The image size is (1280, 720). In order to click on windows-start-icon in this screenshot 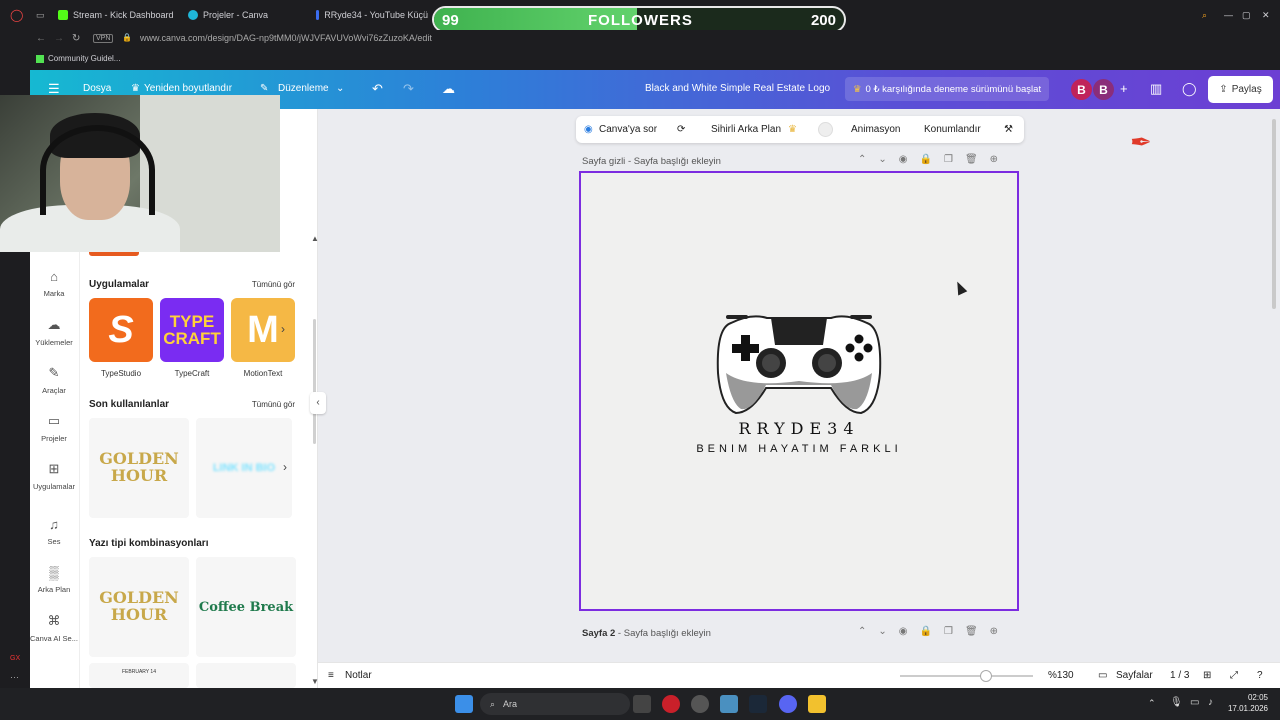, I will do `click(464, 704)`.